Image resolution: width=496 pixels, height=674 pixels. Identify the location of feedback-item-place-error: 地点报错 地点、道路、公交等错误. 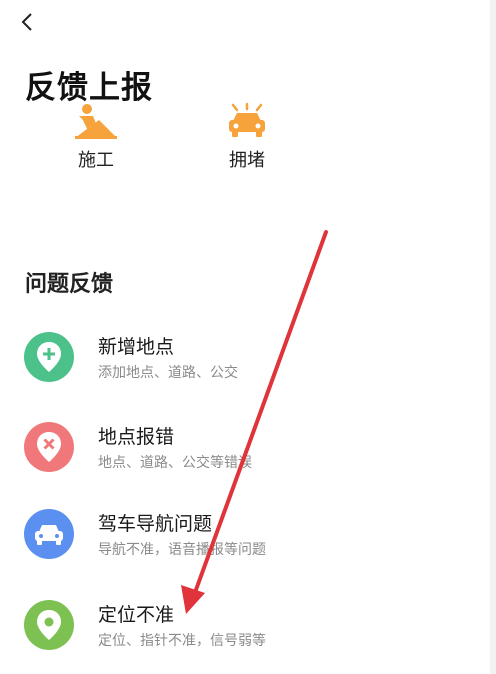
(244, 451).